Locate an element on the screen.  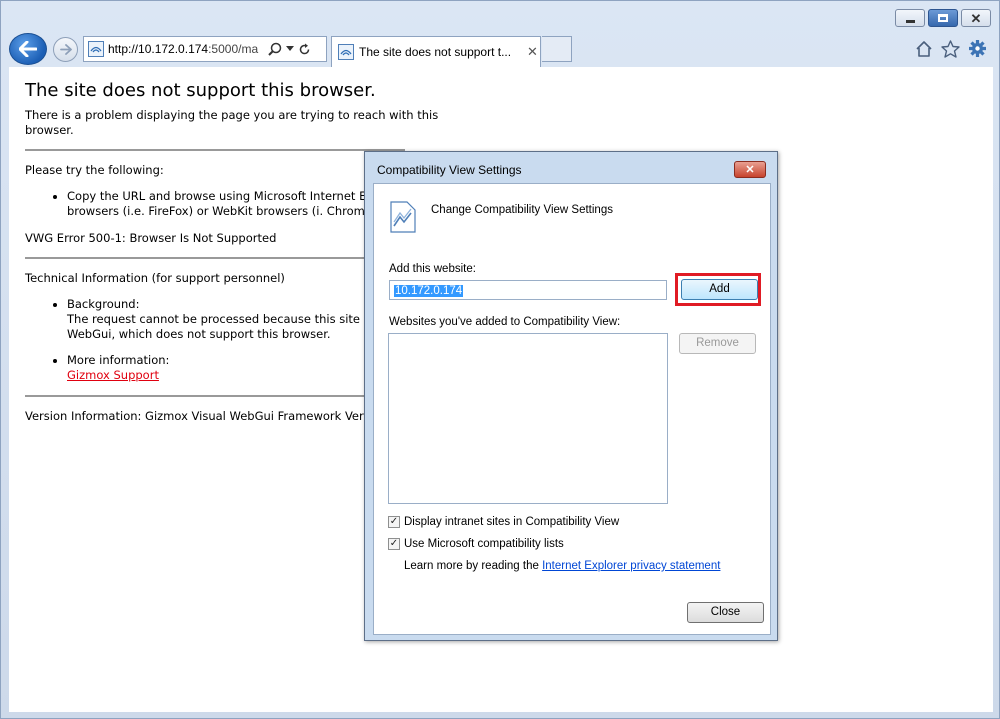
search-icon is located at coordinates (275, 49).